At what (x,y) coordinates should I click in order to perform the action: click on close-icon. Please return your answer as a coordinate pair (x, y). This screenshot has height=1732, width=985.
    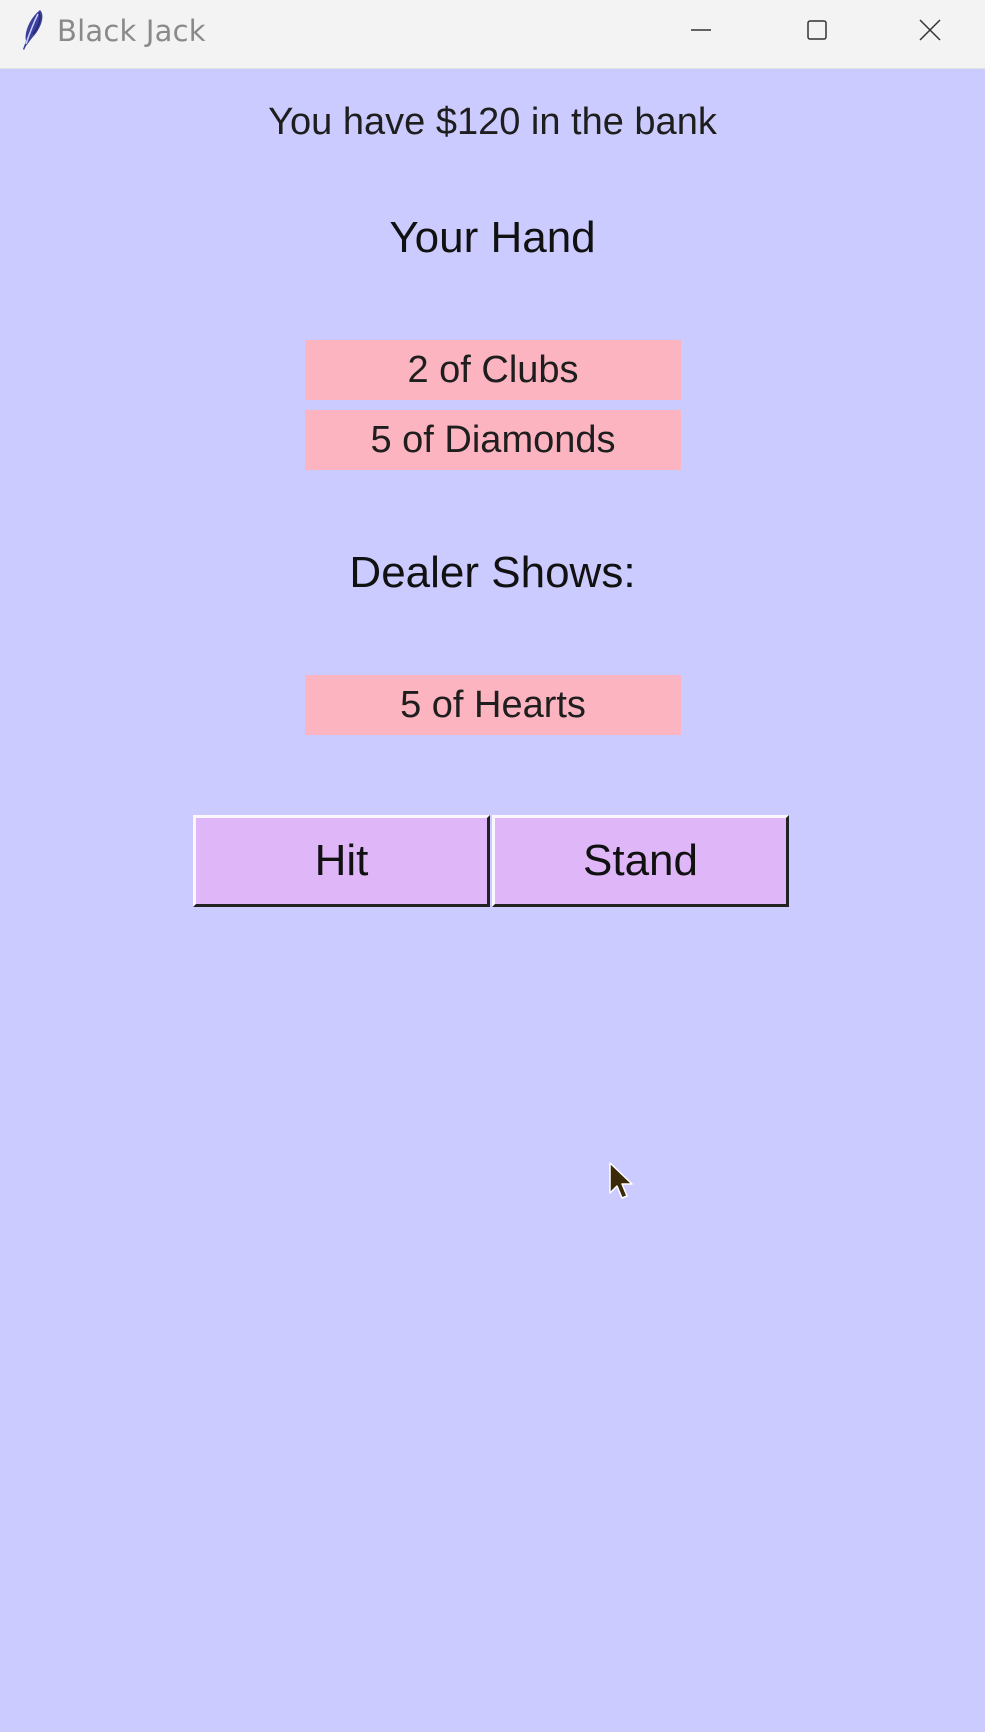
    Looking at the image, I should click on (930, 30).